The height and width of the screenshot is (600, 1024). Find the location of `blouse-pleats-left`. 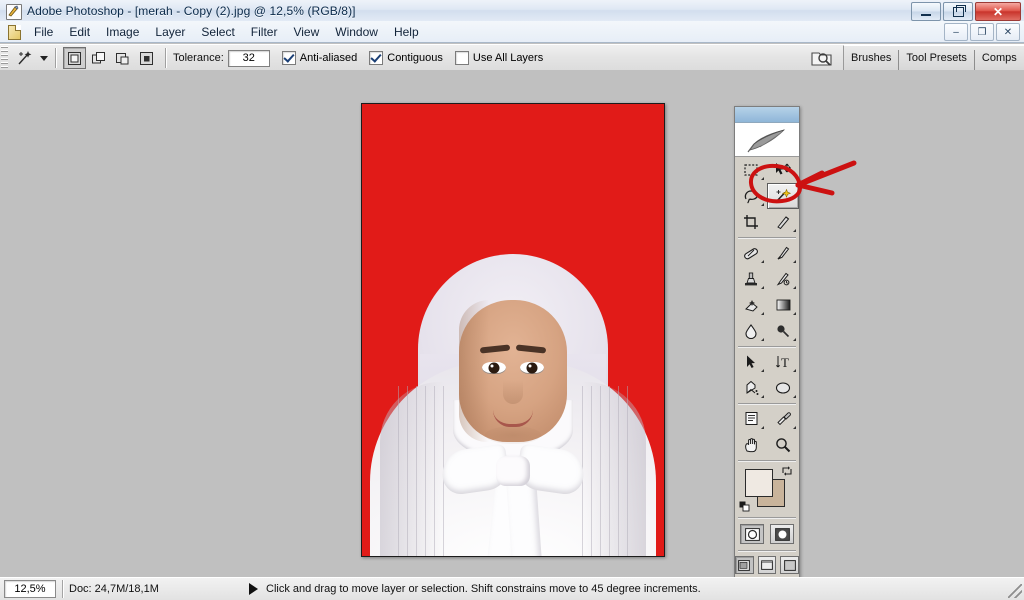

blouse-pleats-left is located at coordinates (421, 471).